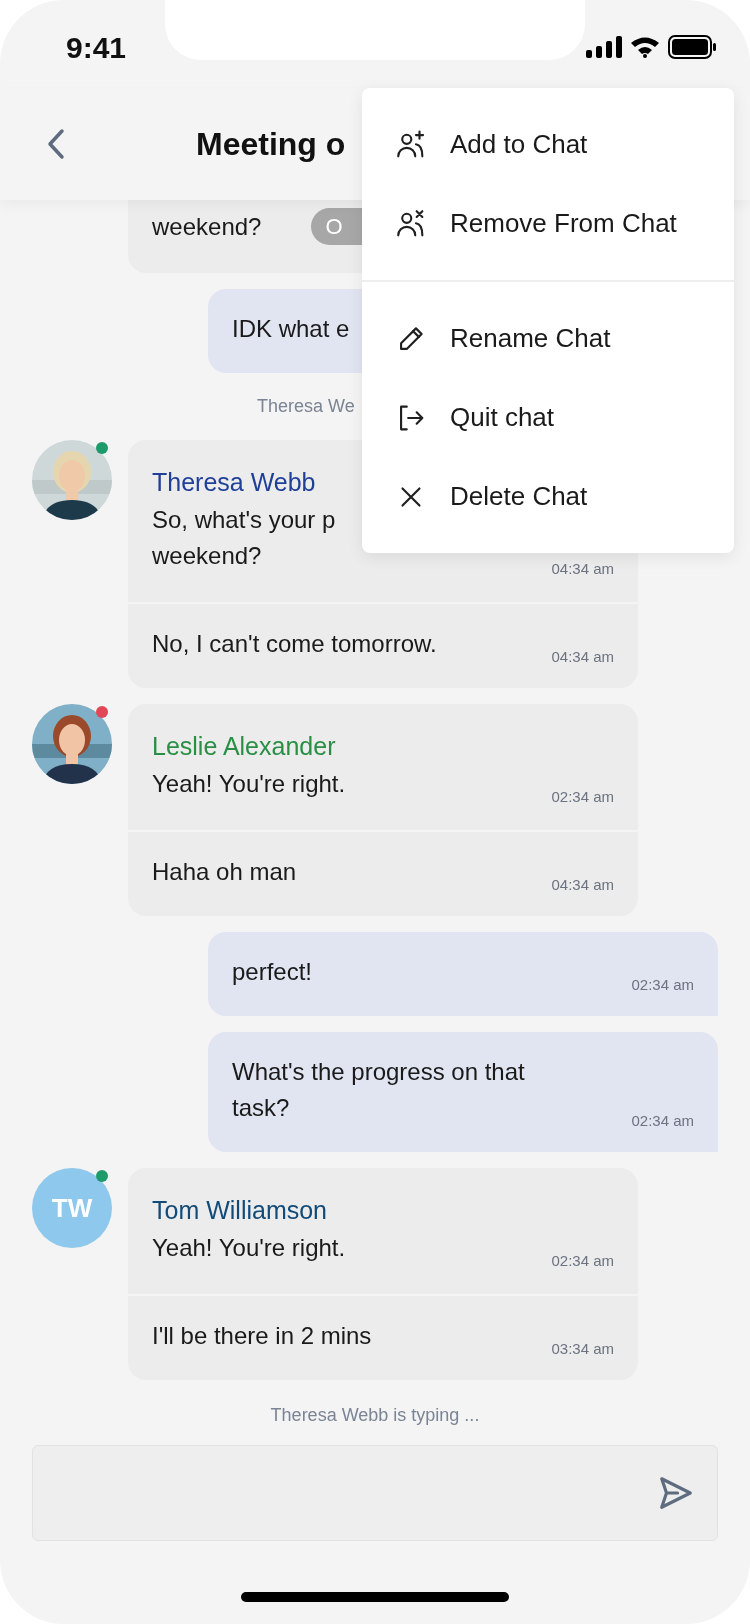 The width and height of the screenshot is (750, 1624). I want to click on signal-icon, so click(604, 47).